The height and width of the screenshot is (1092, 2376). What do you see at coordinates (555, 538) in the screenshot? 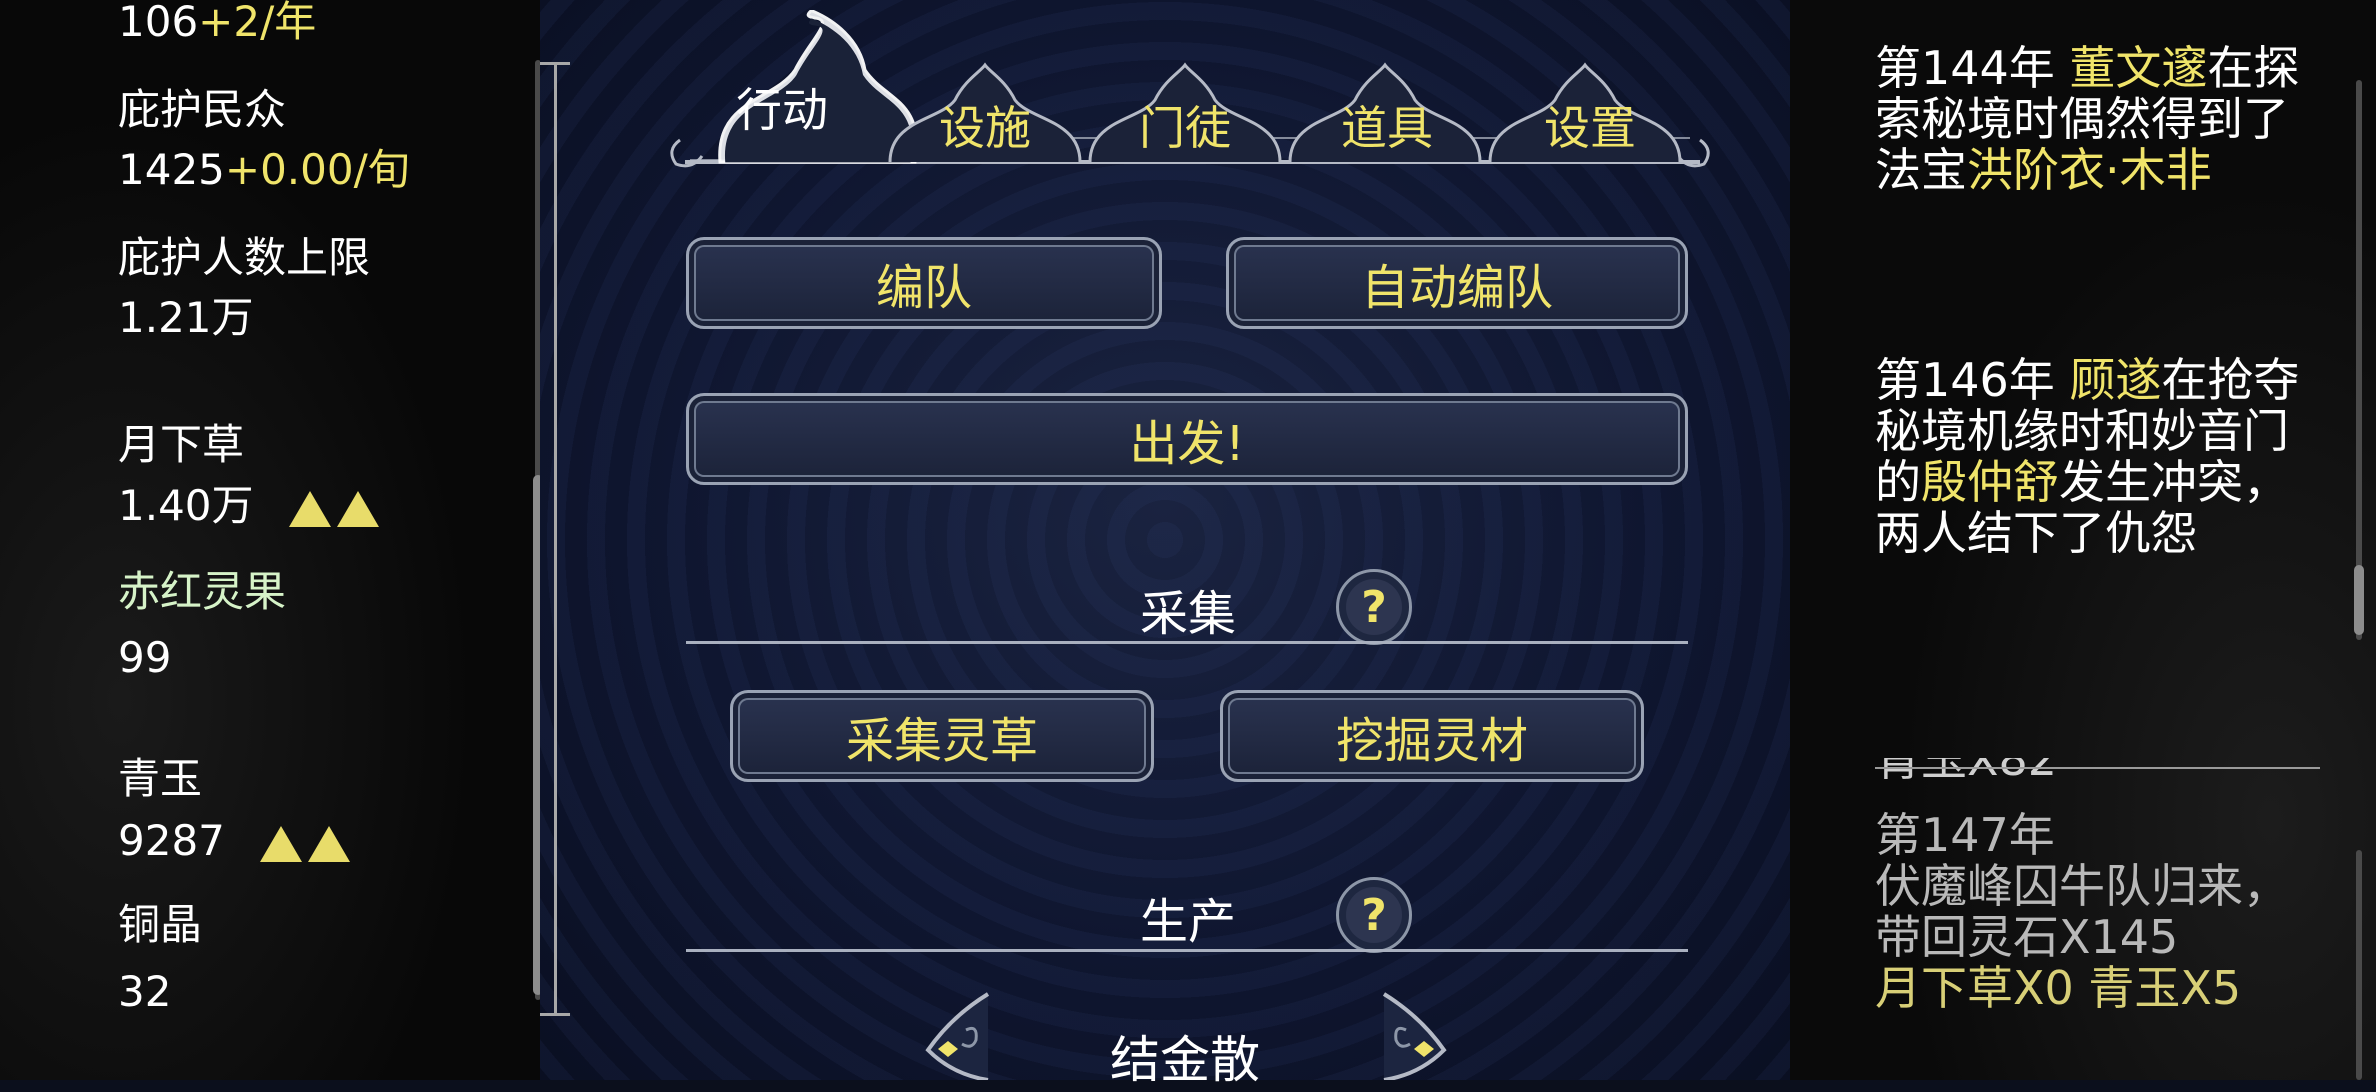
I see `left-frame-rail` at bounding box center [555, 538].